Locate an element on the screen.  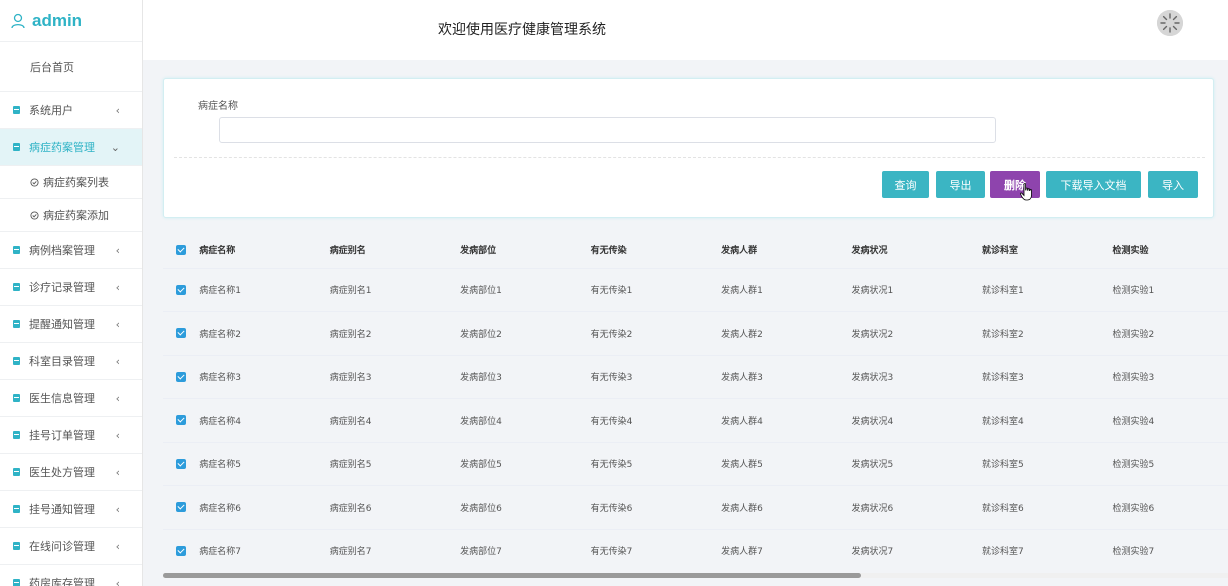
column-header: 病症别名 is located at coordinates (395, 250).